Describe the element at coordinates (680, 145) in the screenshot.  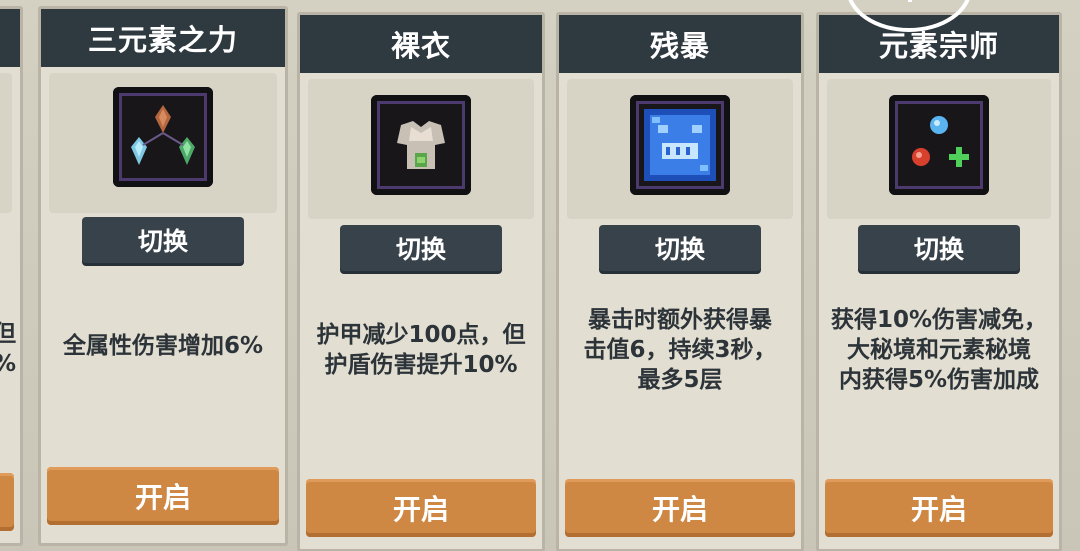
I see `blue-beast-icon` at that location.